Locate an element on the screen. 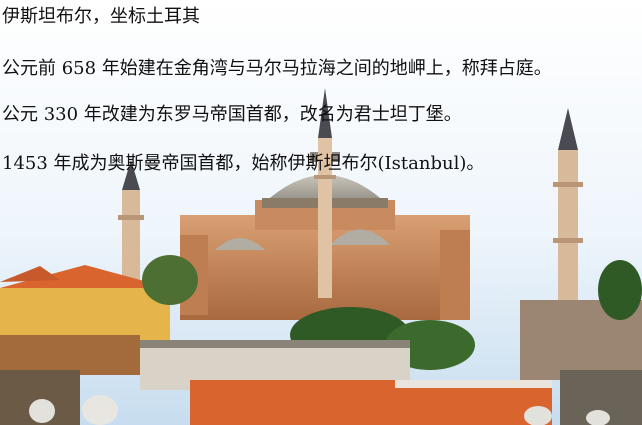 The image size is (642, 425). caption-constantinople: 公元 330 年改建为东罗马帝国首都，改名为君士坦丁堡。 is located at coordinates (232, 114).